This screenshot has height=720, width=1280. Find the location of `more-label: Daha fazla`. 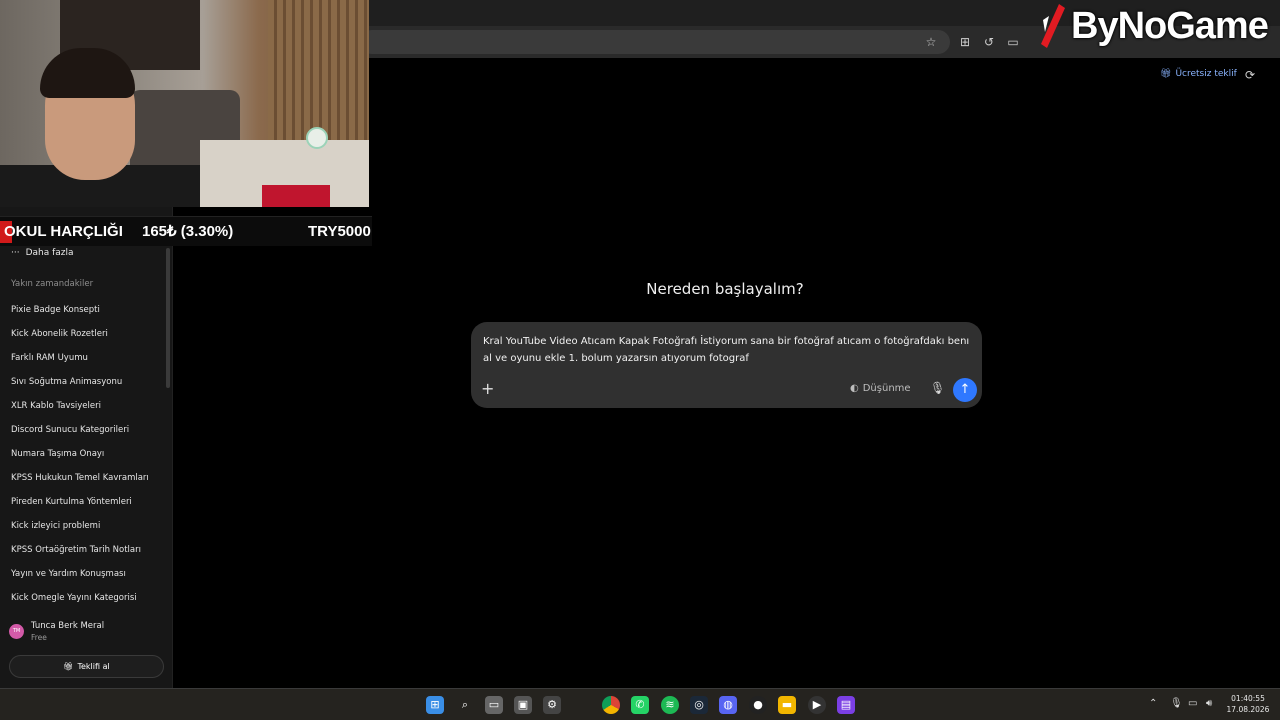

more-label: Daha fazla is located at coordinates (49, 253).